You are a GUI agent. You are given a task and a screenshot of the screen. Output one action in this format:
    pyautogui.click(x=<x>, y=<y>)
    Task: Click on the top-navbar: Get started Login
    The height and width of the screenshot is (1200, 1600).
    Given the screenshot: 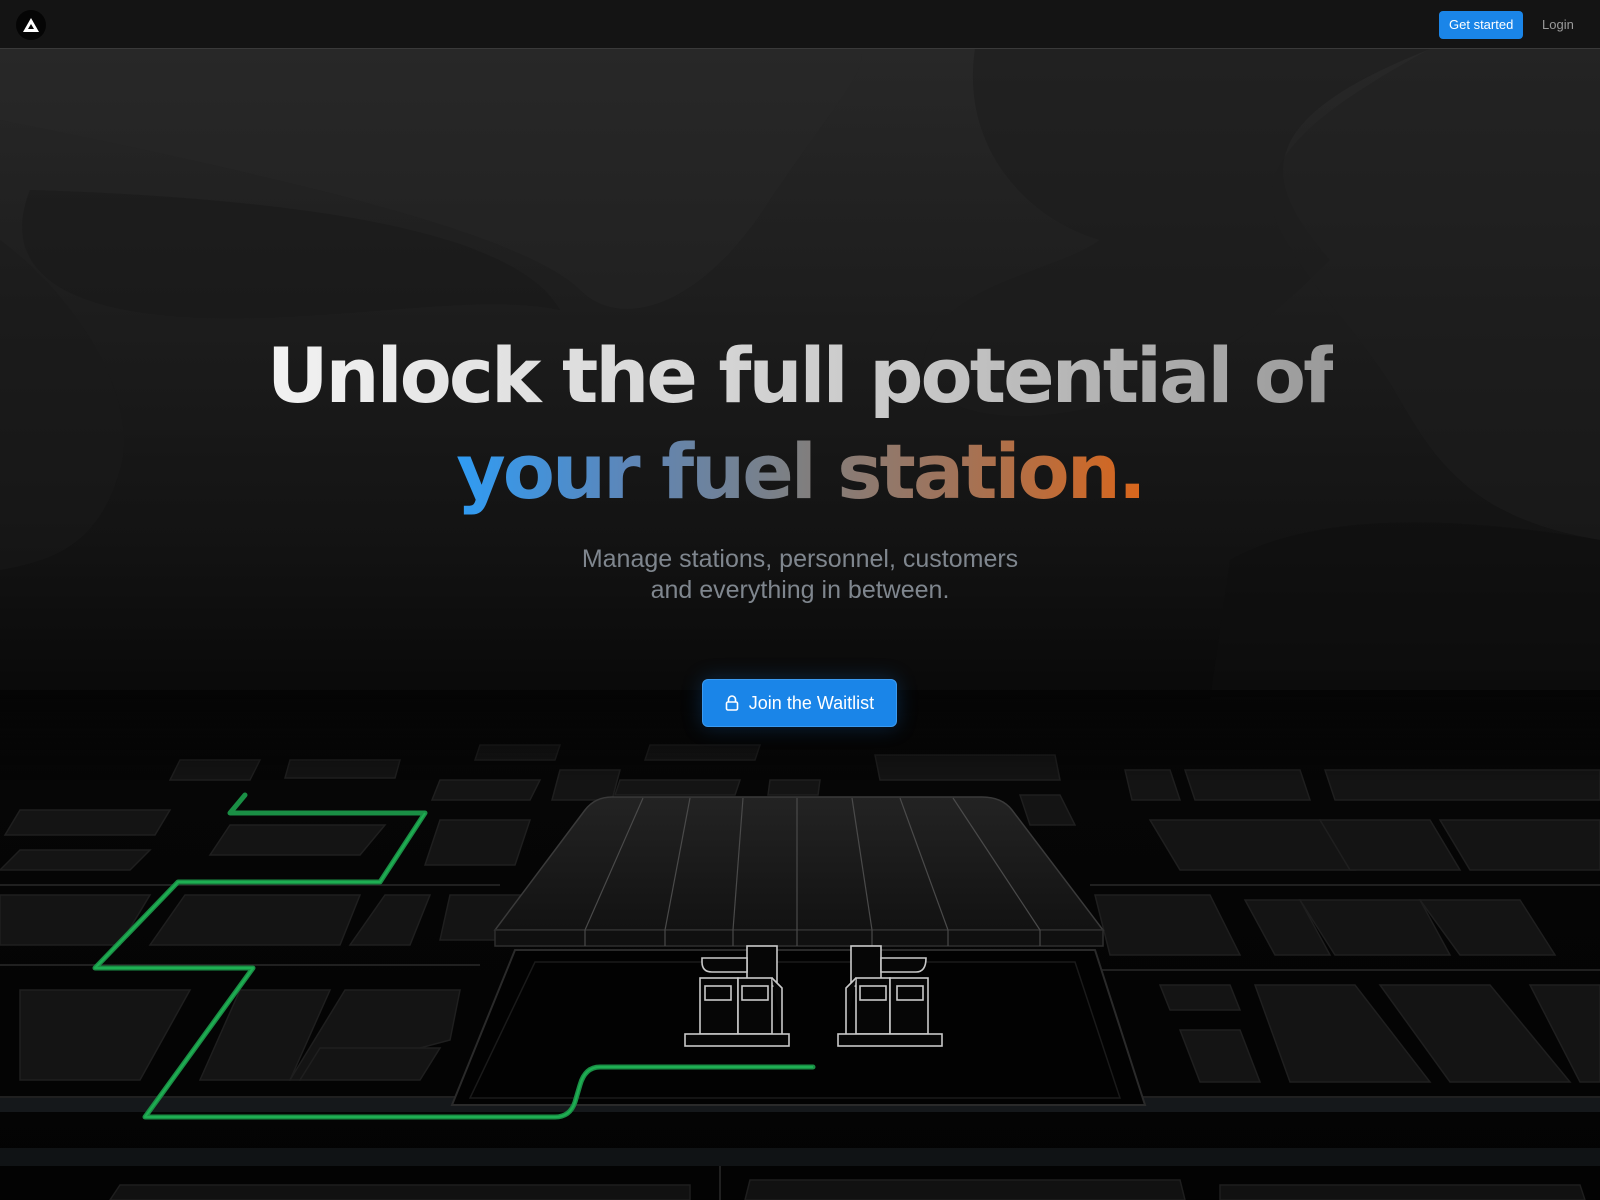 What is the action you would take?
    pyautogui.click(x=800, y=24)
    